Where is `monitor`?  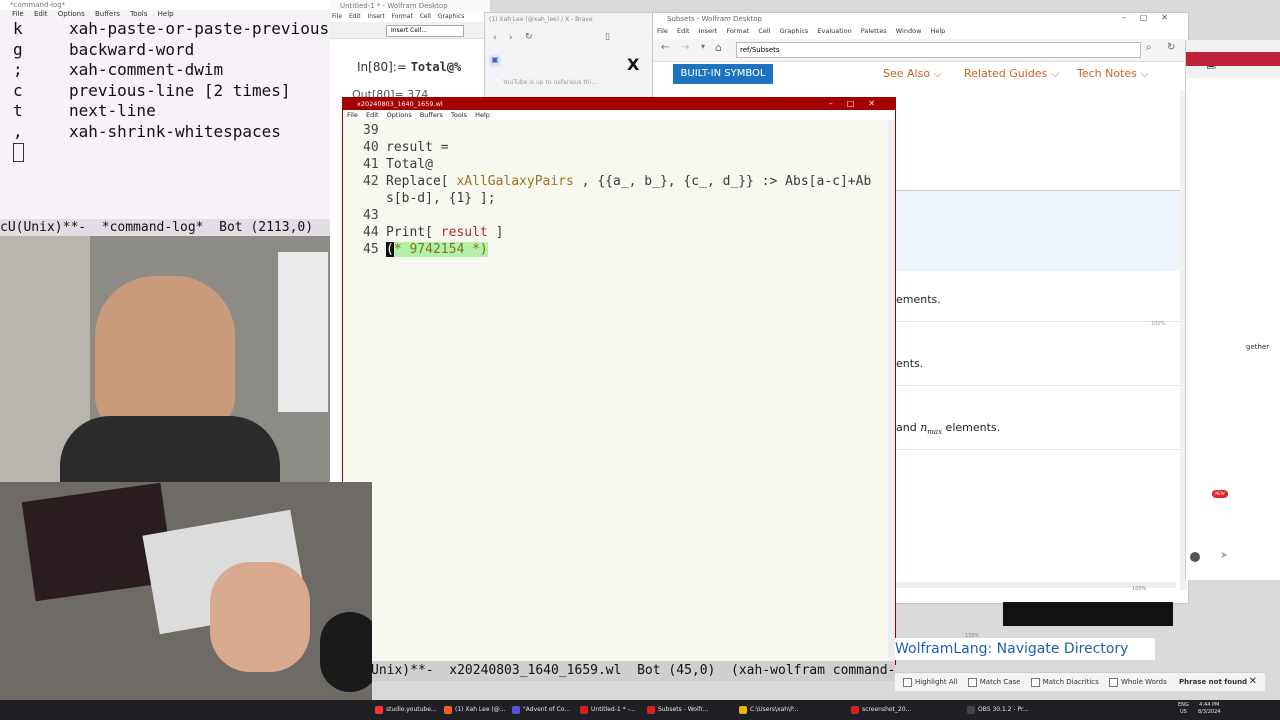
monitor is located at coordinates (303, 332).